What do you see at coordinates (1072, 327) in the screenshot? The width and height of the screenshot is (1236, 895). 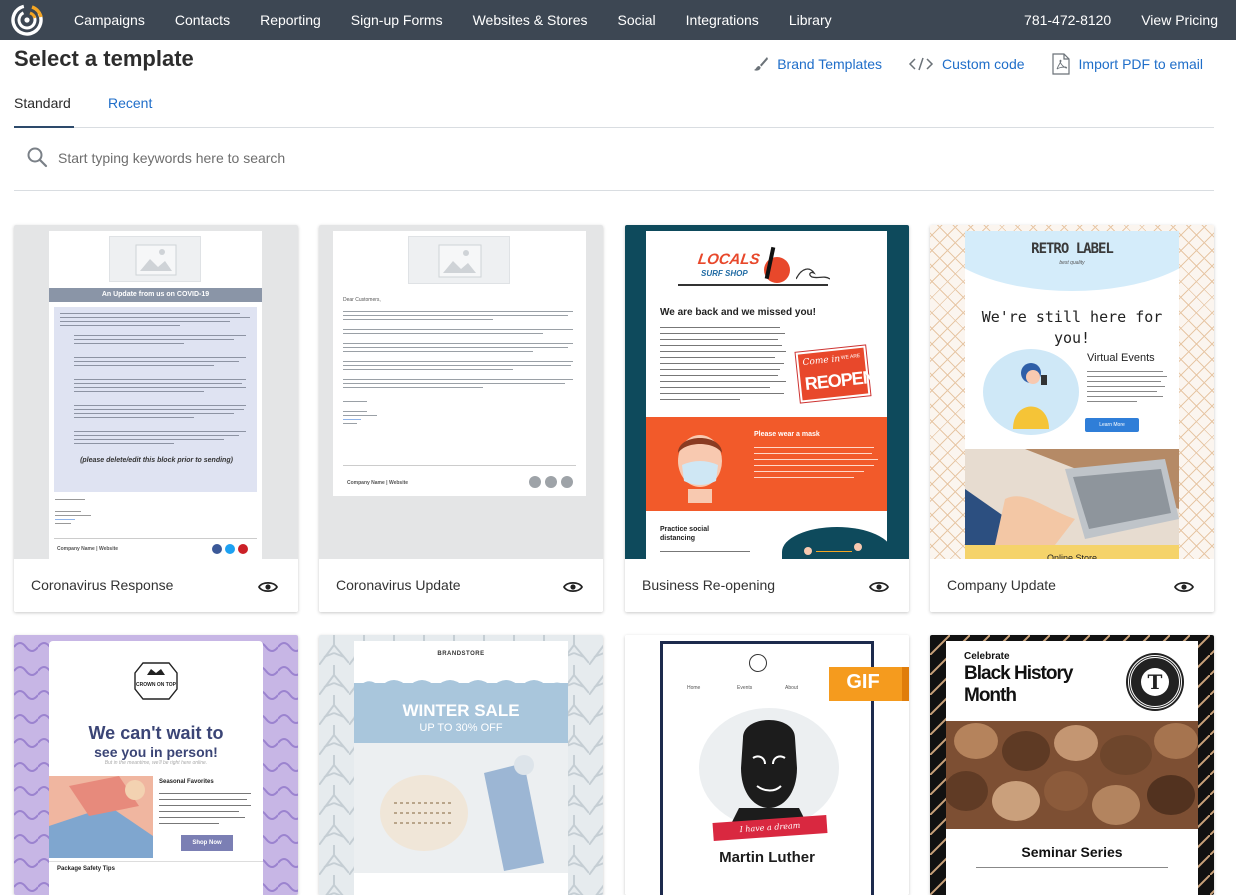 I see `preview-heading: We're still here for you!` at bounding box center [1072, 327].